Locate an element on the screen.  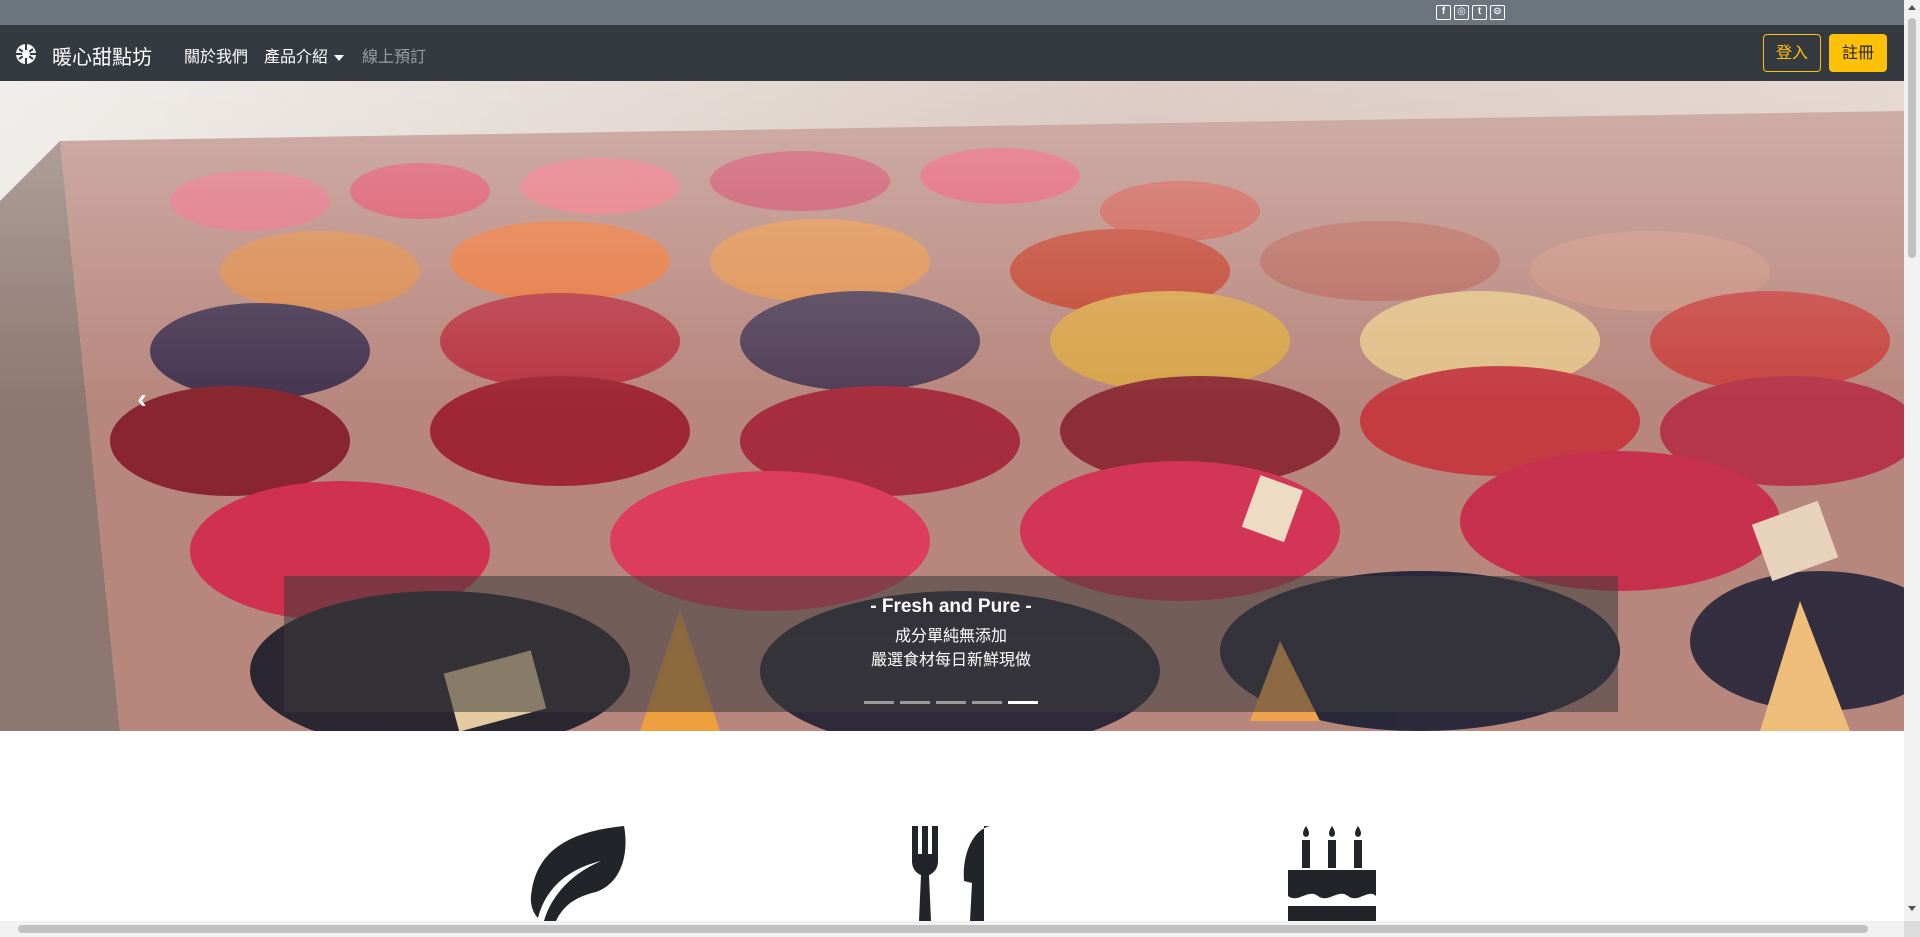
vertical-scrollbar is located at coordinates (1912, 460).